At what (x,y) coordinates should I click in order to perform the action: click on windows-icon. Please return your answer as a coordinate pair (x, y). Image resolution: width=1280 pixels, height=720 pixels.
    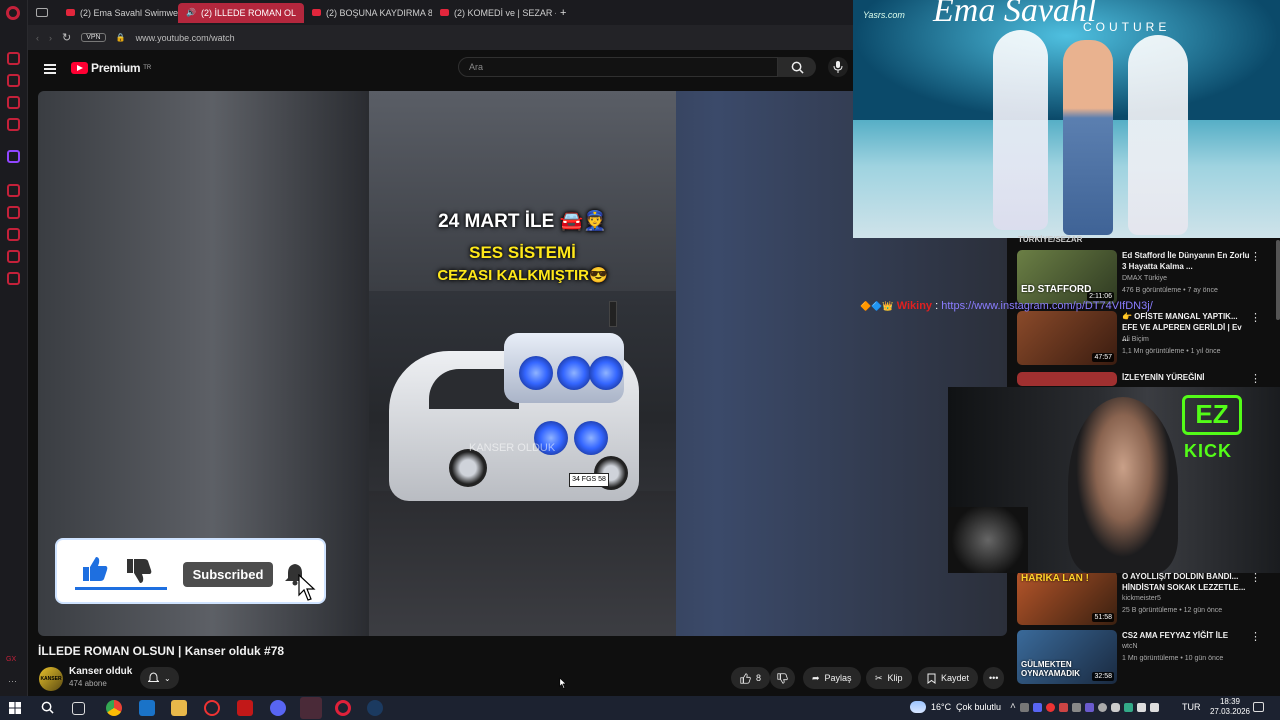
    Looking at the image, I should click on (15, 708).